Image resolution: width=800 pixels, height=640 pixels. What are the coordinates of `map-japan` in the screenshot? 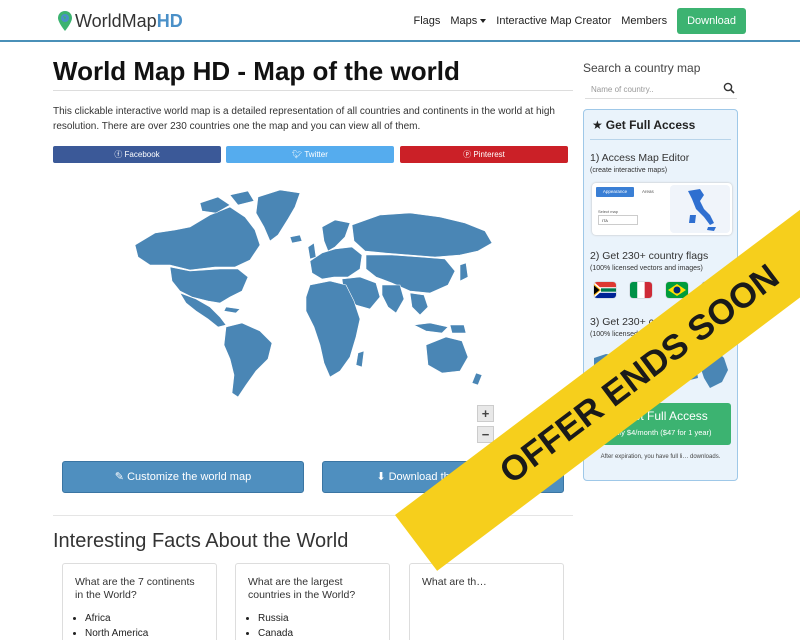 It's located at (464, 272).